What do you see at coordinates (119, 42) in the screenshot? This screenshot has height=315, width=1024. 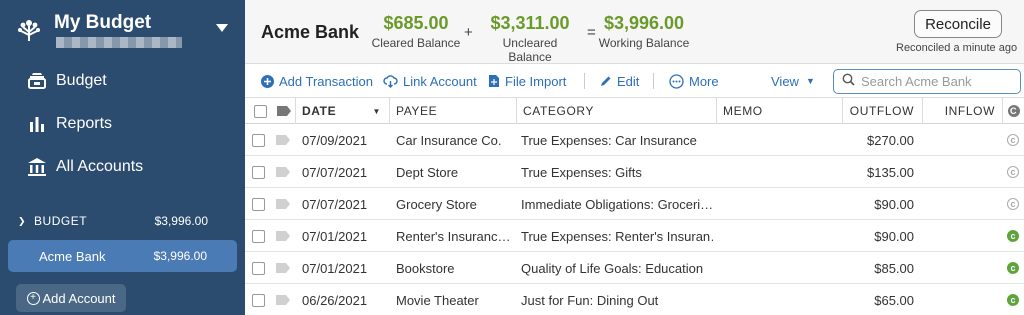 I see `blurred-email` at bounding box center [119, 42].